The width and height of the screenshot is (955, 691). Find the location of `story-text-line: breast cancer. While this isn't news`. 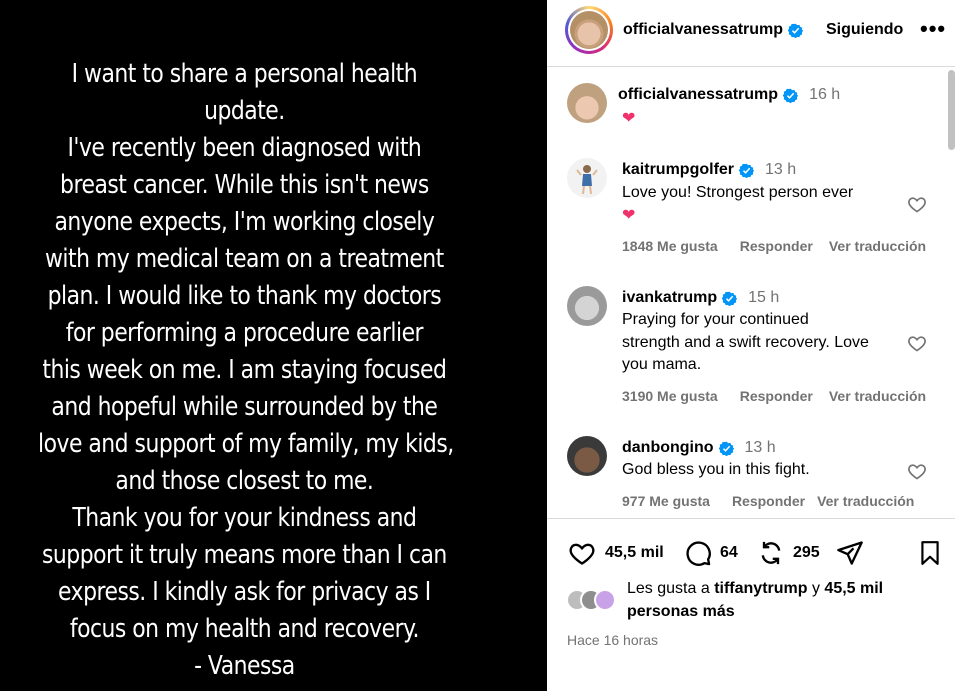

story-text-line: breast cancer. While this isn't news is located at coordinates (244, 185).